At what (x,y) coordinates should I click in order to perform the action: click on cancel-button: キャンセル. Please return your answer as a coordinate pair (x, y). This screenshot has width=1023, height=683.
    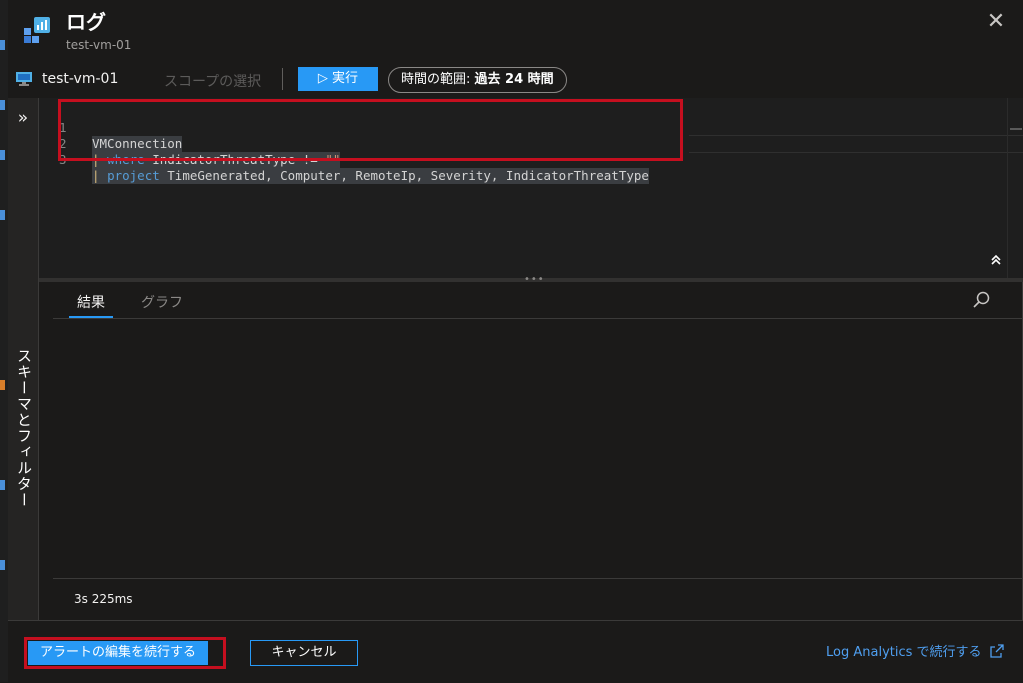
    Looking at the image, I should click on (304, 653).